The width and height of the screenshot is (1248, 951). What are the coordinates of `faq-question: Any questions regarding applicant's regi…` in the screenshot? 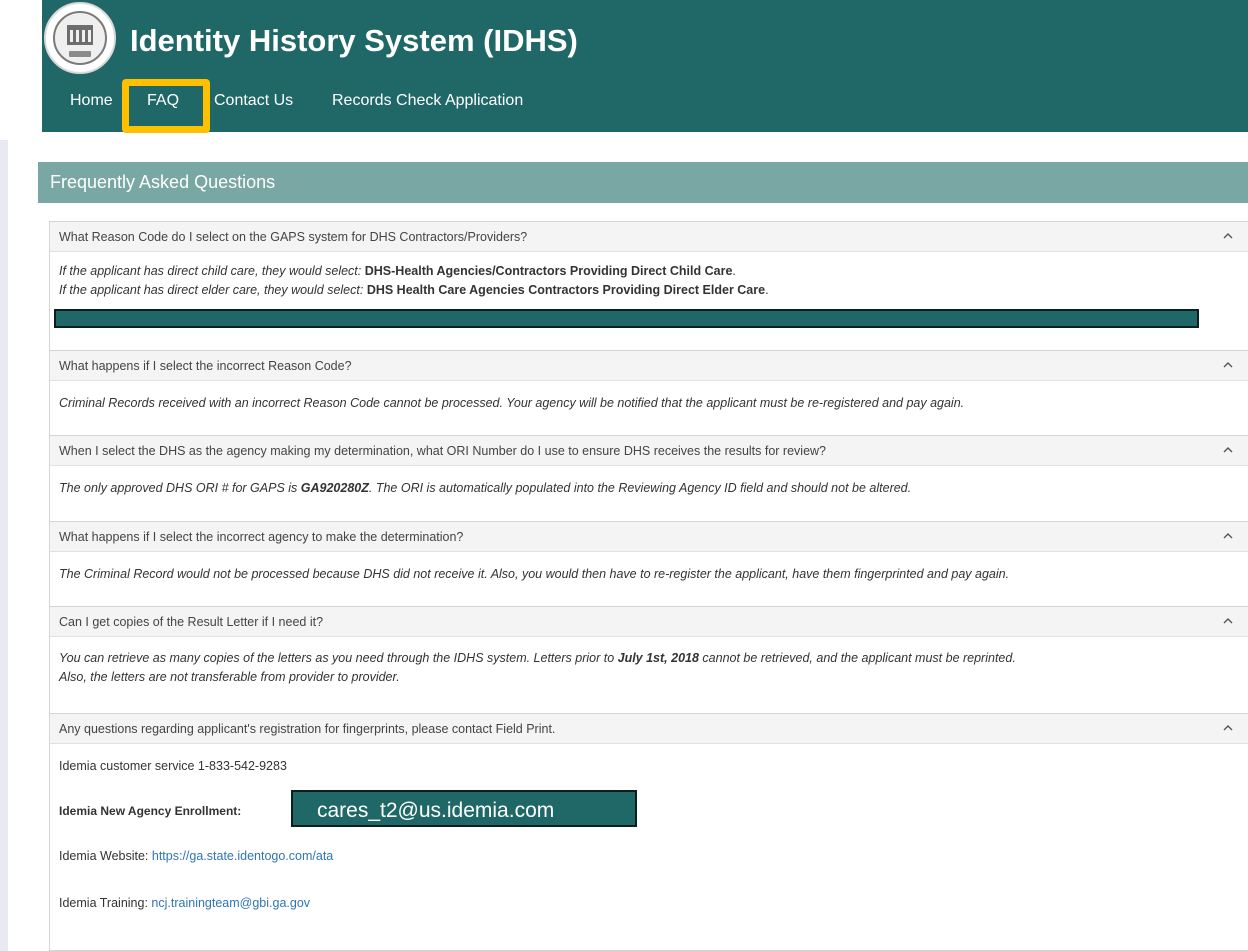 It's located at (307, 729).